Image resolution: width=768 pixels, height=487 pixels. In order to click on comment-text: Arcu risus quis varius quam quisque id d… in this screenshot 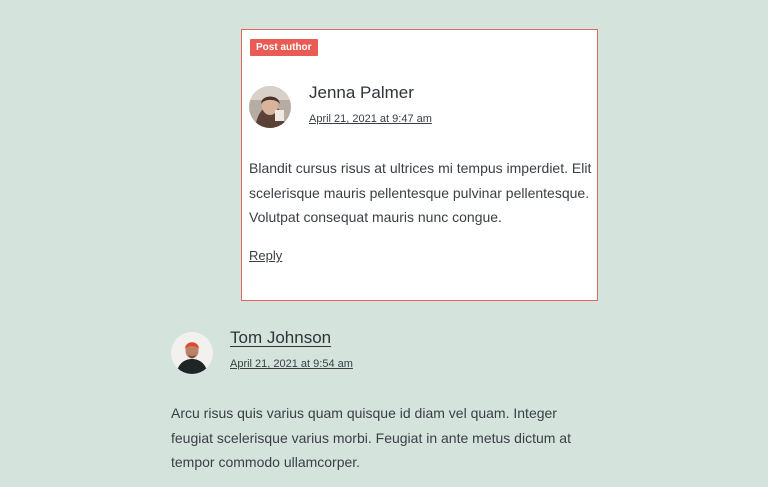, I will do `click(371, 437)`.